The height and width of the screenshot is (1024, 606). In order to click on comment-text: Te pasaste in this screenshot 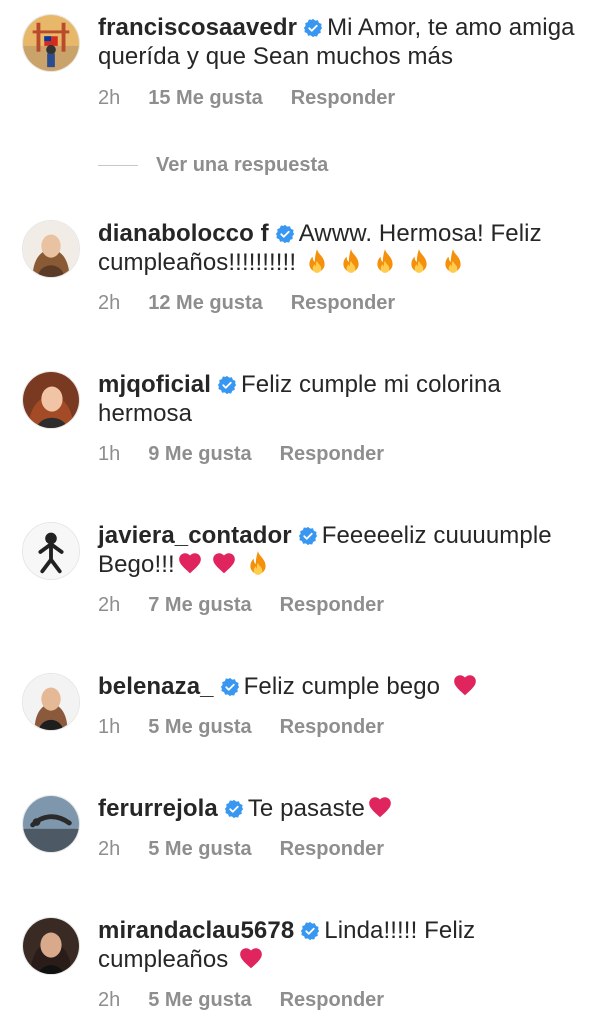, I will do `click(306, 808)`.